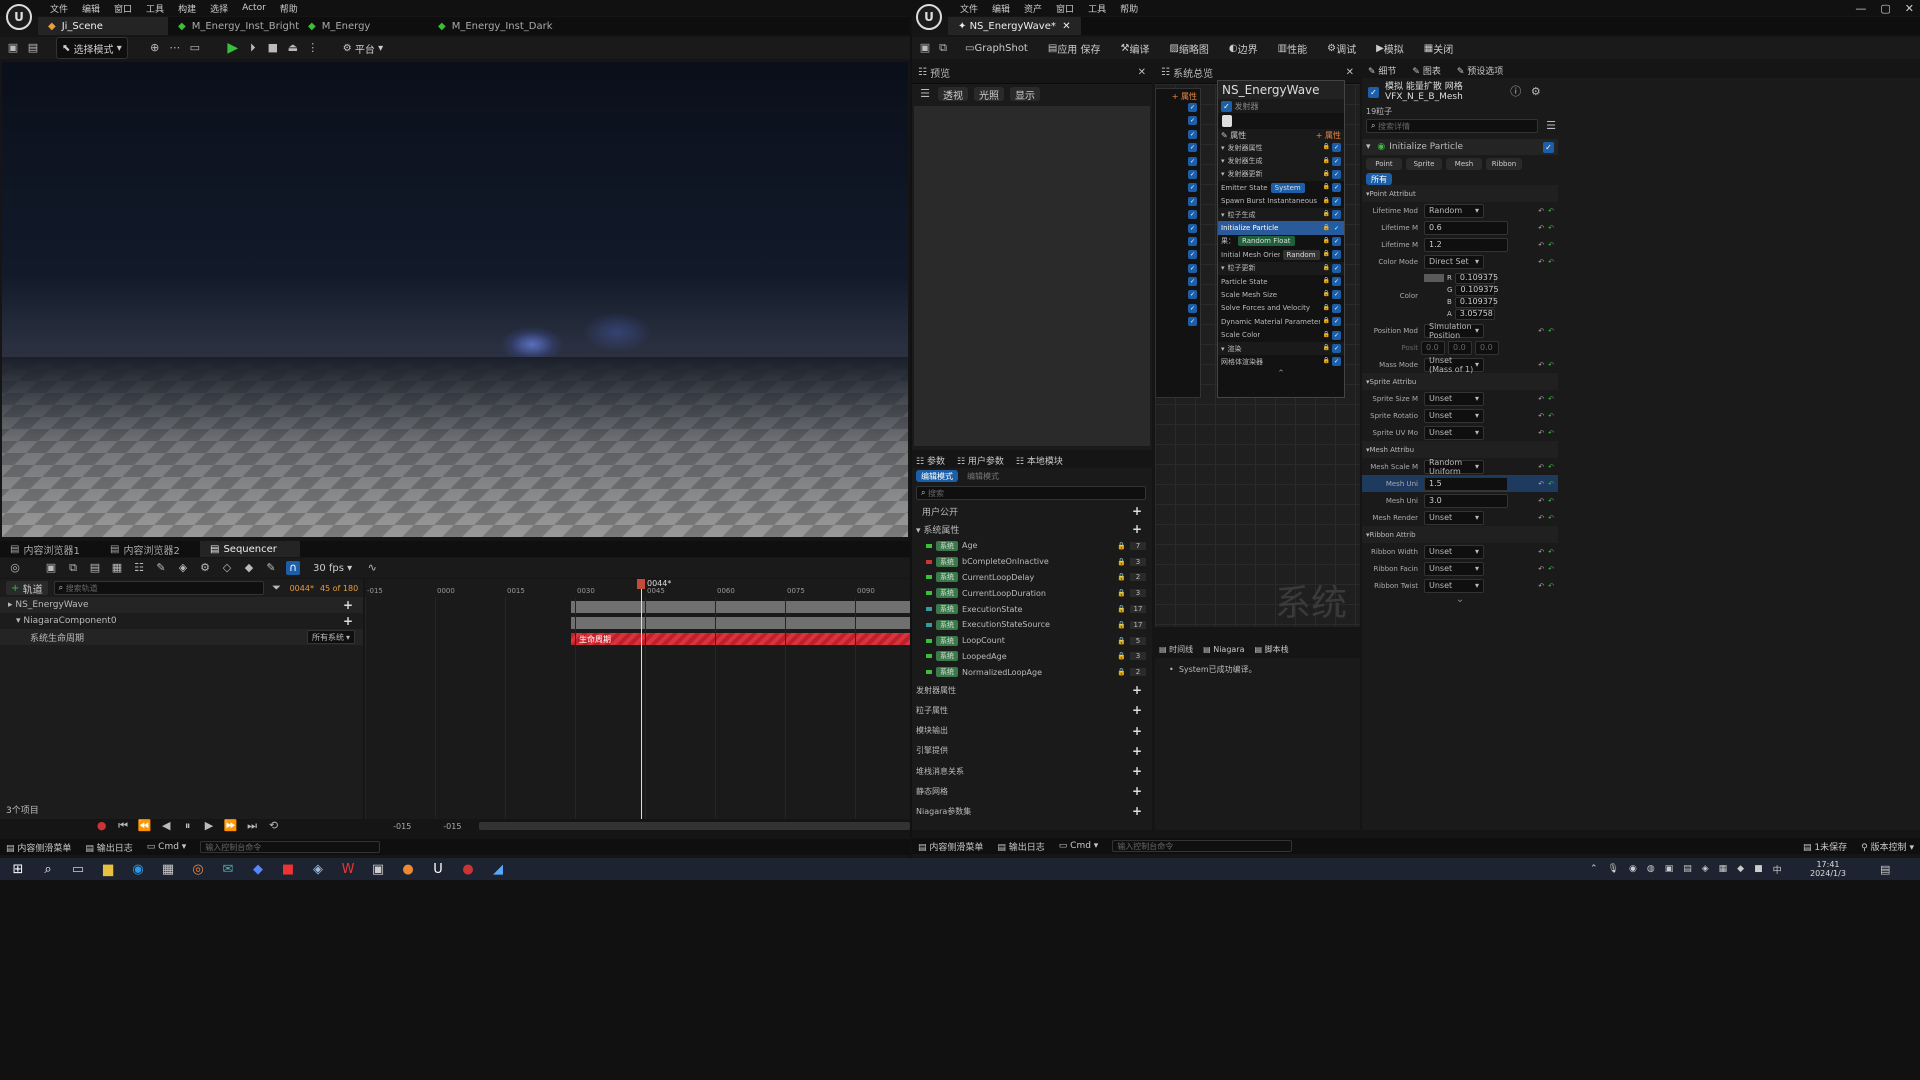 The image size is (1920, 1080). Describe the element at coordinates (302, 588) in the screenshot. I see `current-frame: 0044*` at that location.